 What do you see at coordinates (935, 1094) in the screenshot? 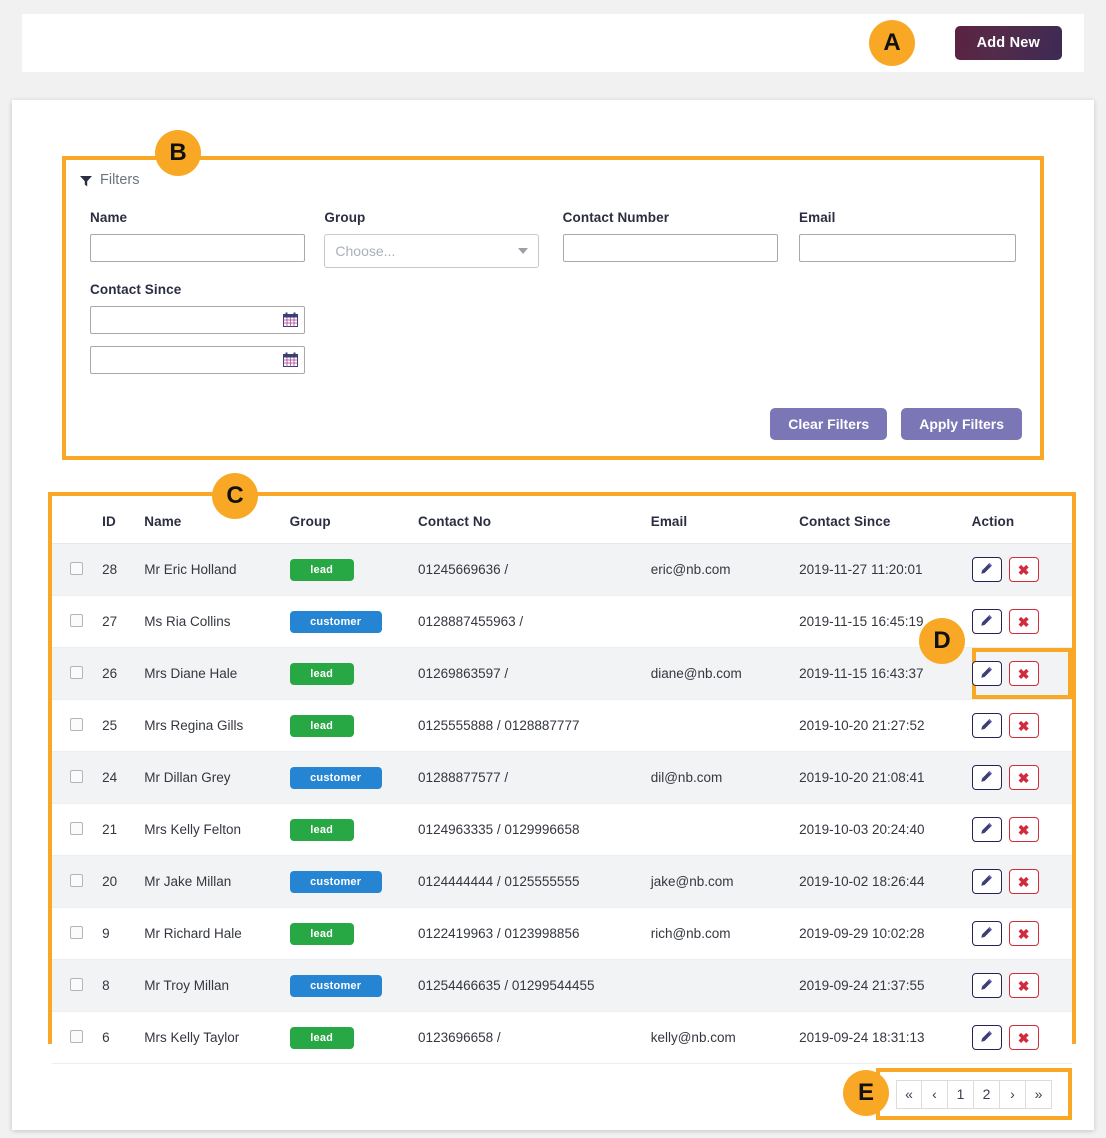
I see `pagination-button: ‹` at bounding box center [935, 1094].